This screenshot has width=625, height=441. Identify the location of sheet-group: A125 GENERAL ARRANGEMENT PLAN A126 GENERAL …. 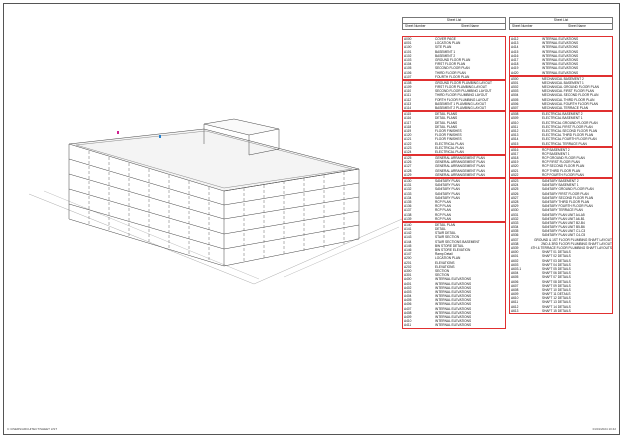
(454, 166).